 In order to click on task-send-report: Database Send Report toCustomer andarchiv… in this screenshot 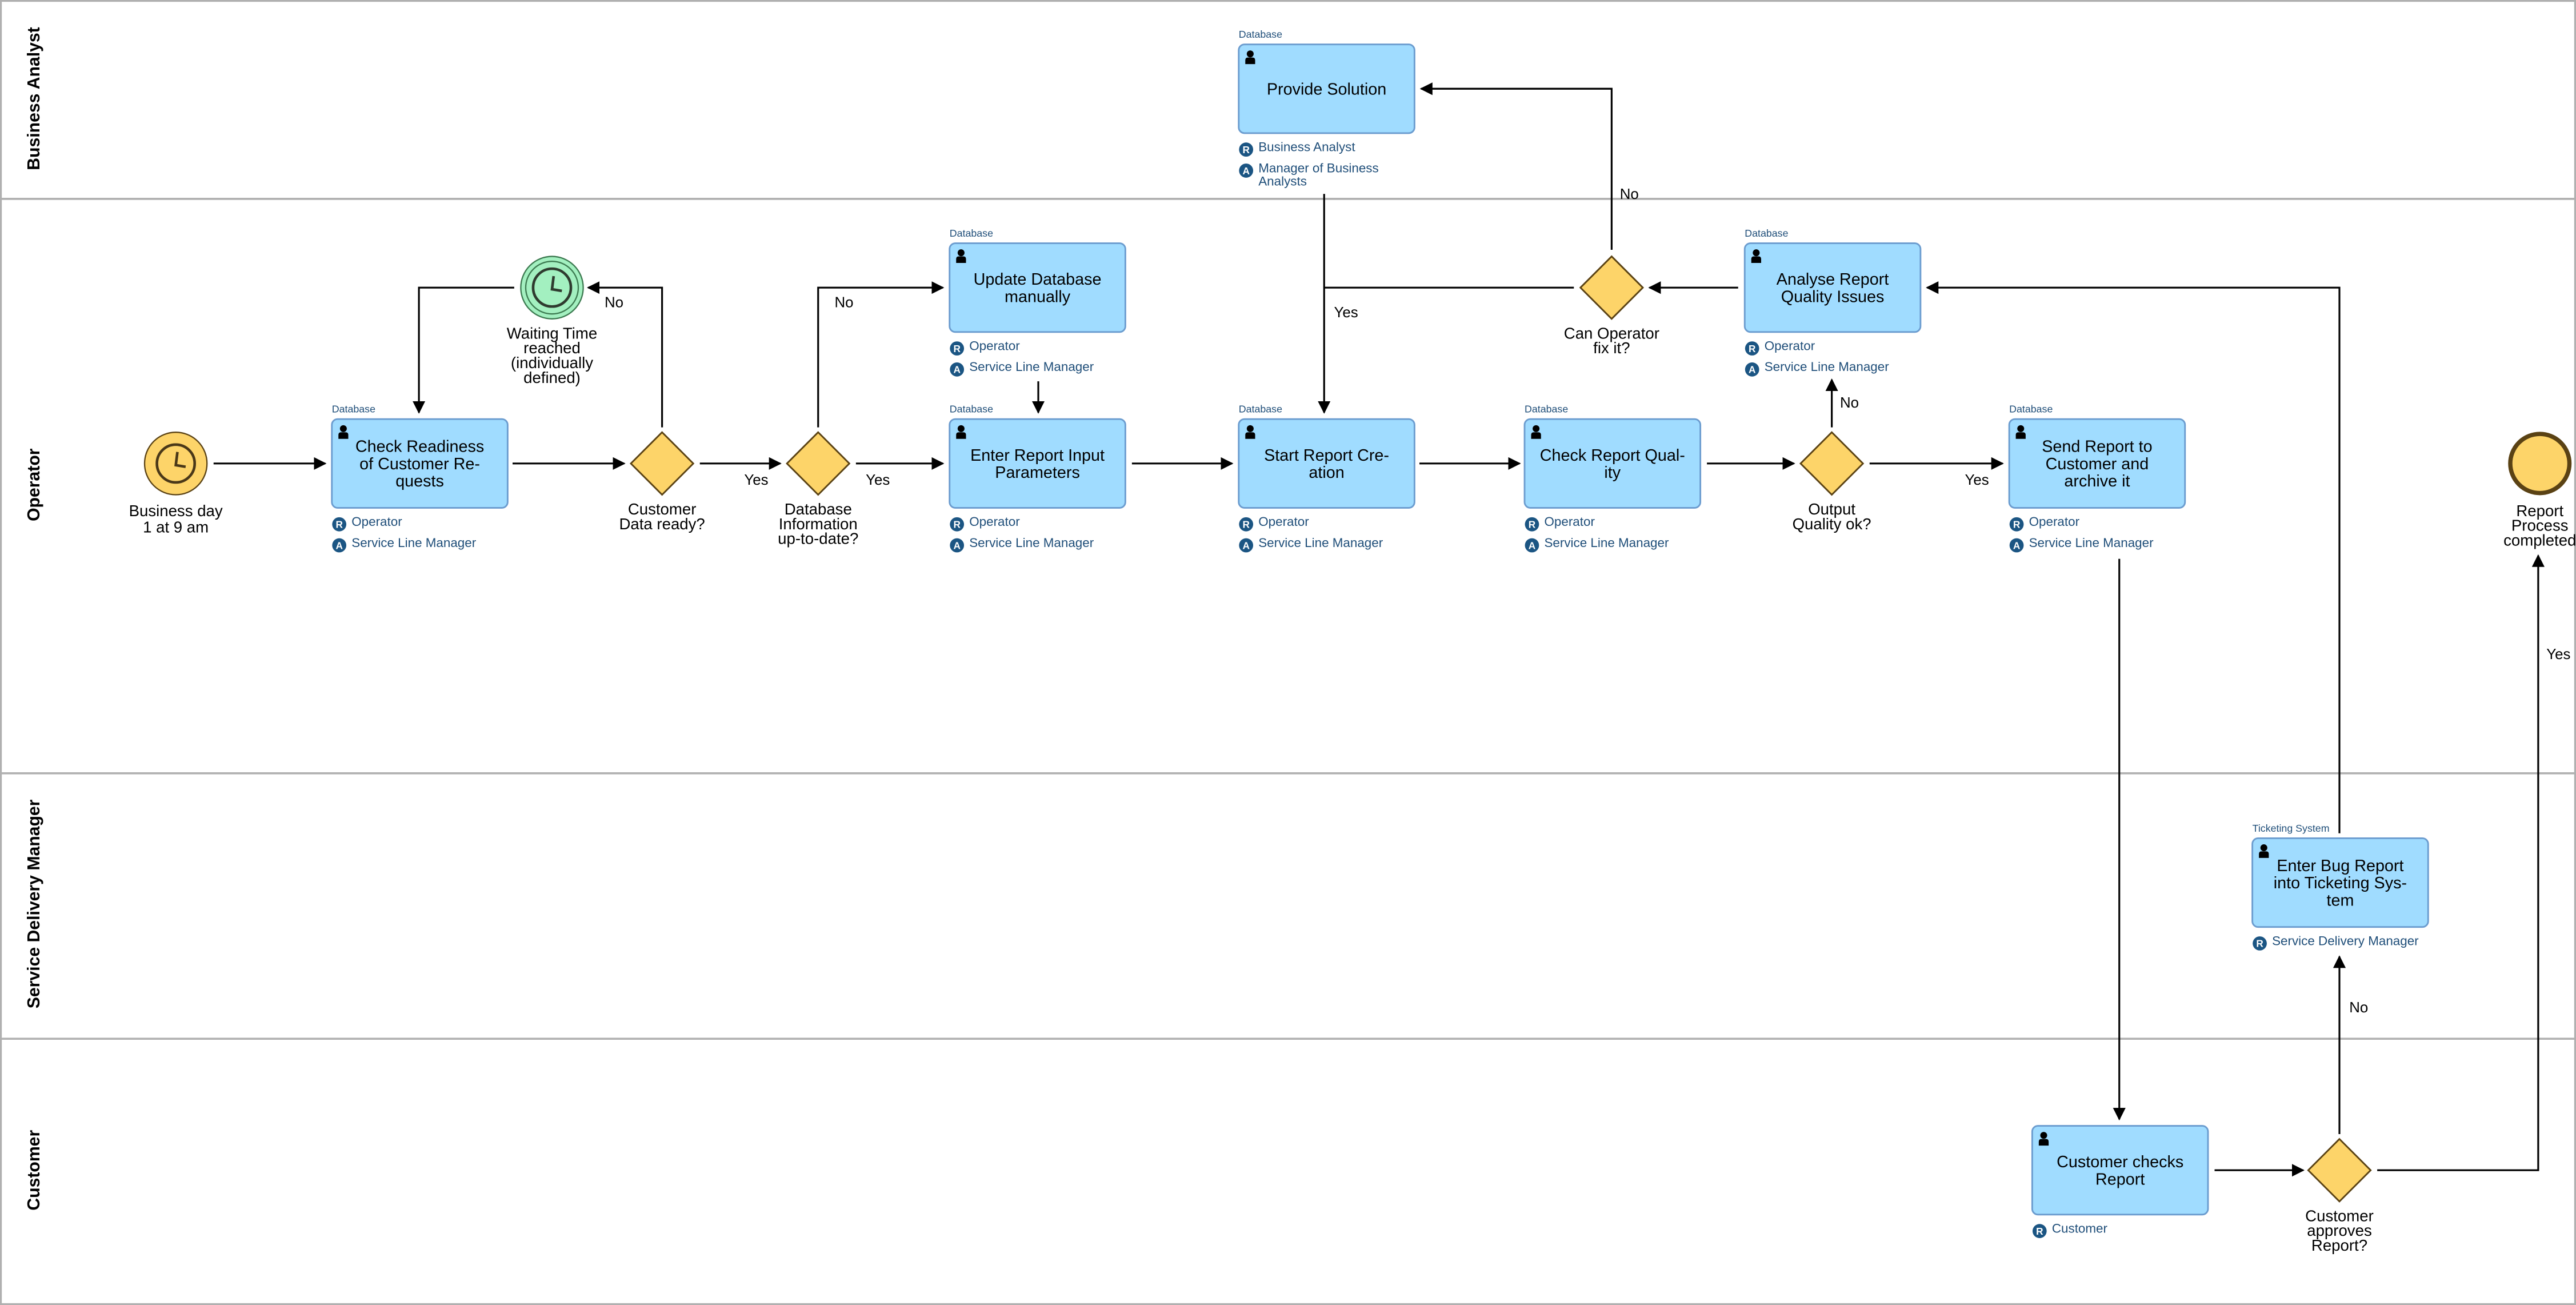, I will do `click(2097, 478)`.